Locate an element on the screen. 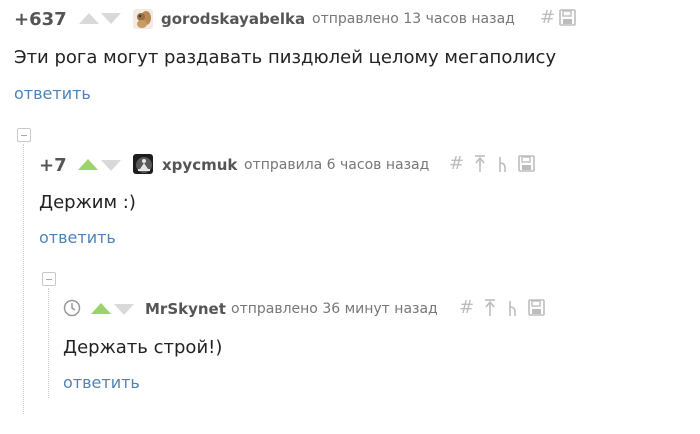 The image size is (700, 434). comment-text: Держим :) is located at coordinates (87, 202).